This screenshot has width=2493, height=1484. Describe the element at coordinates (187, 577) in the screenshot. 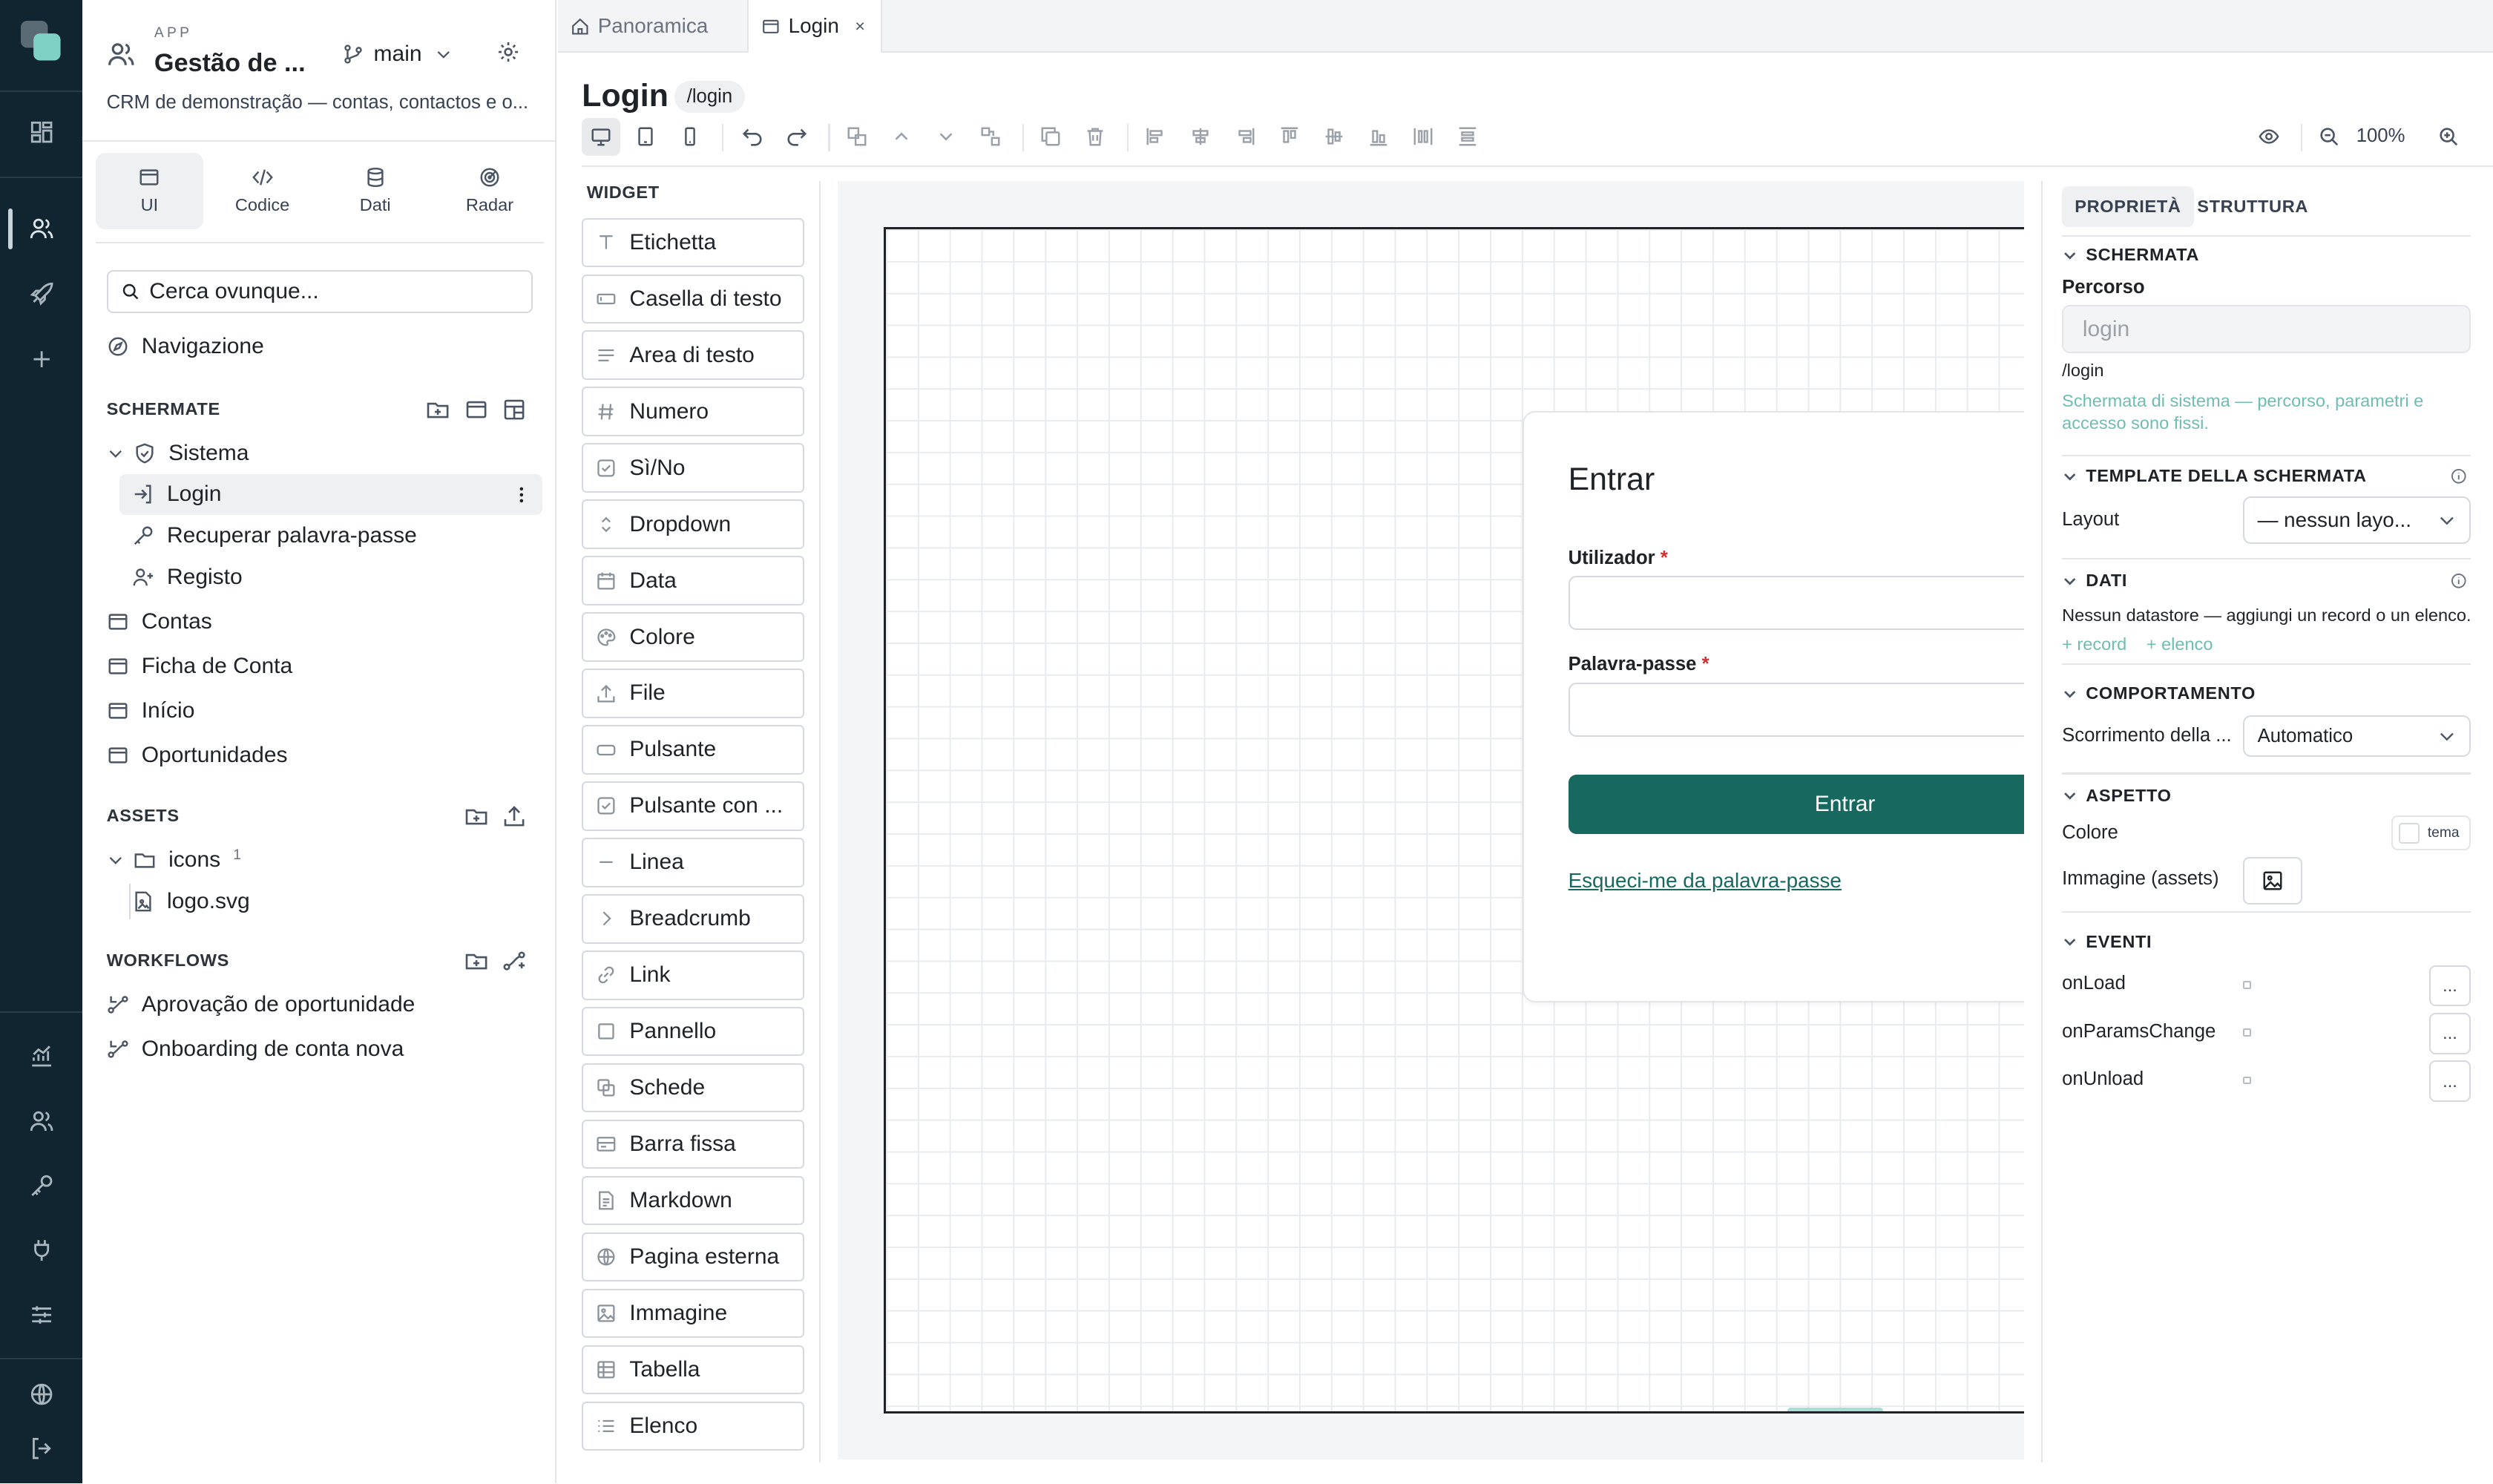

I see `tree-item-register: Registo` at that location.